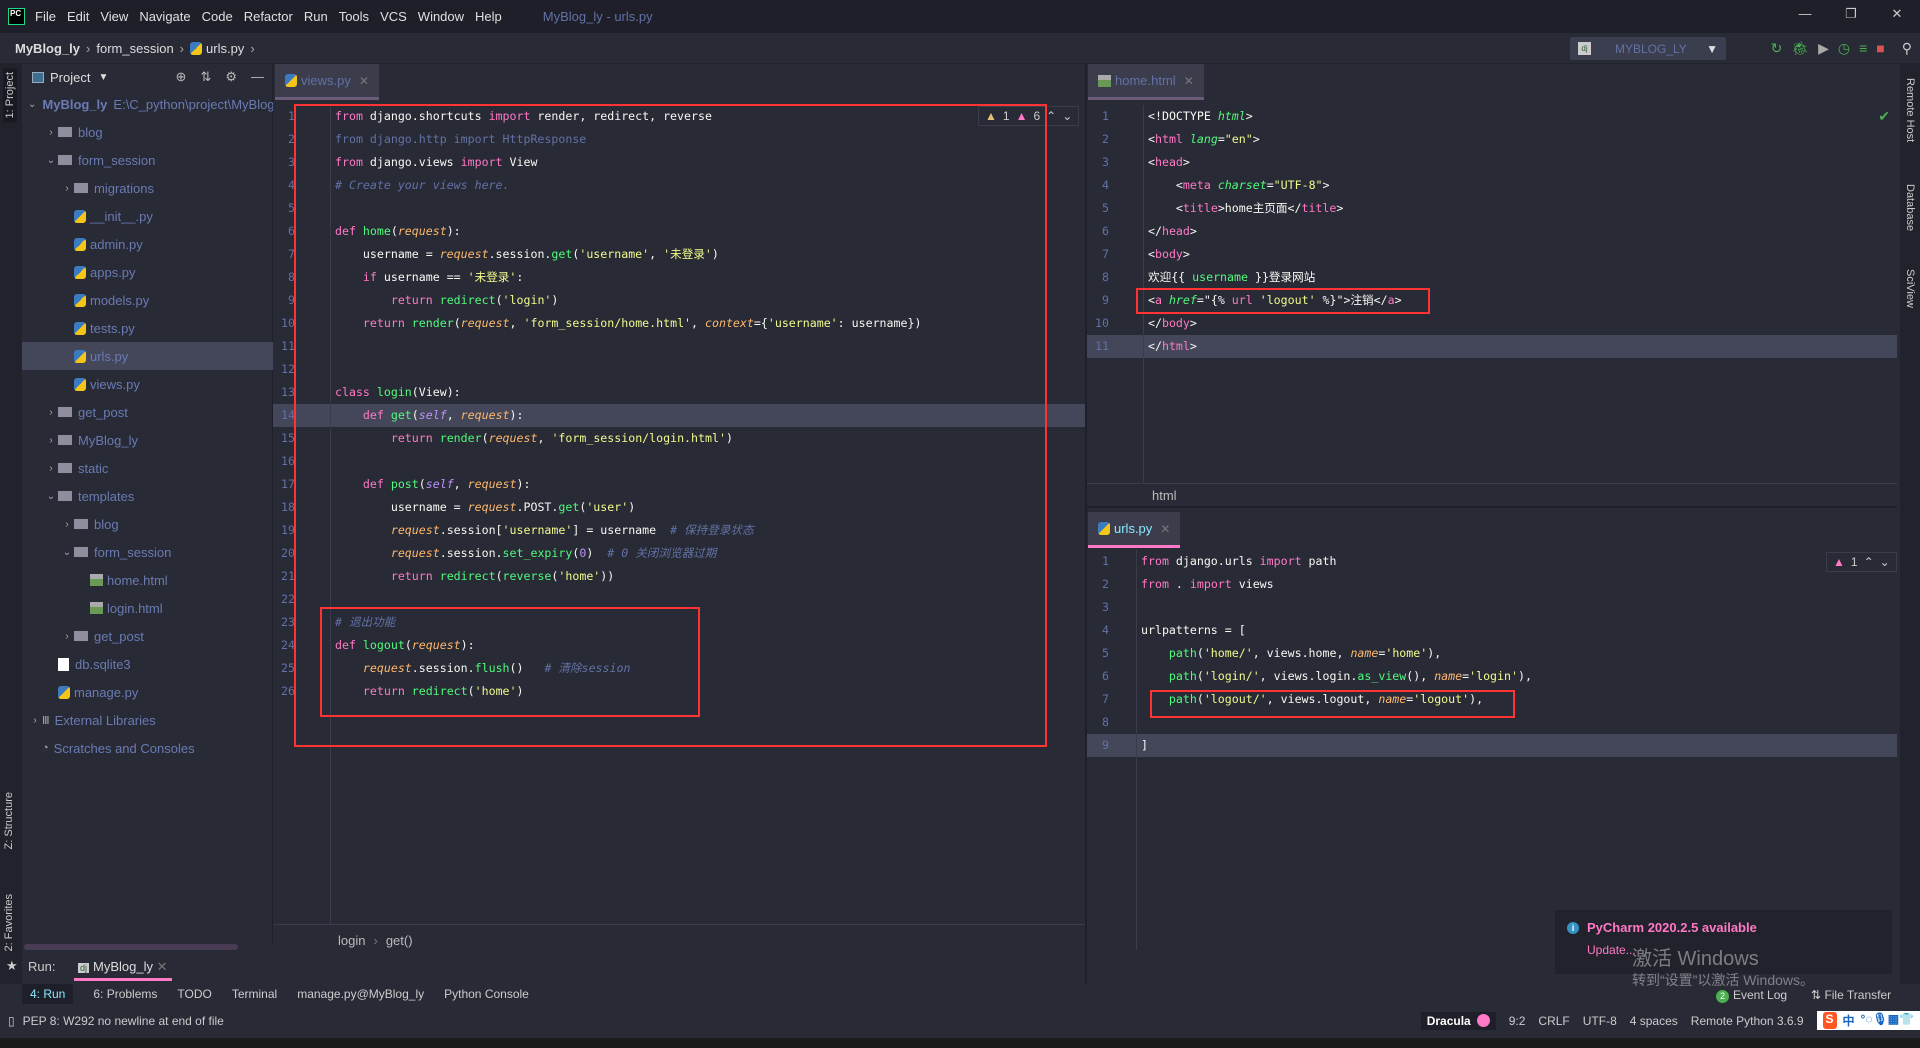 The height and width of the screenshot is (1048, 1920). I want to click on line-number: 14, so click(285, 415).